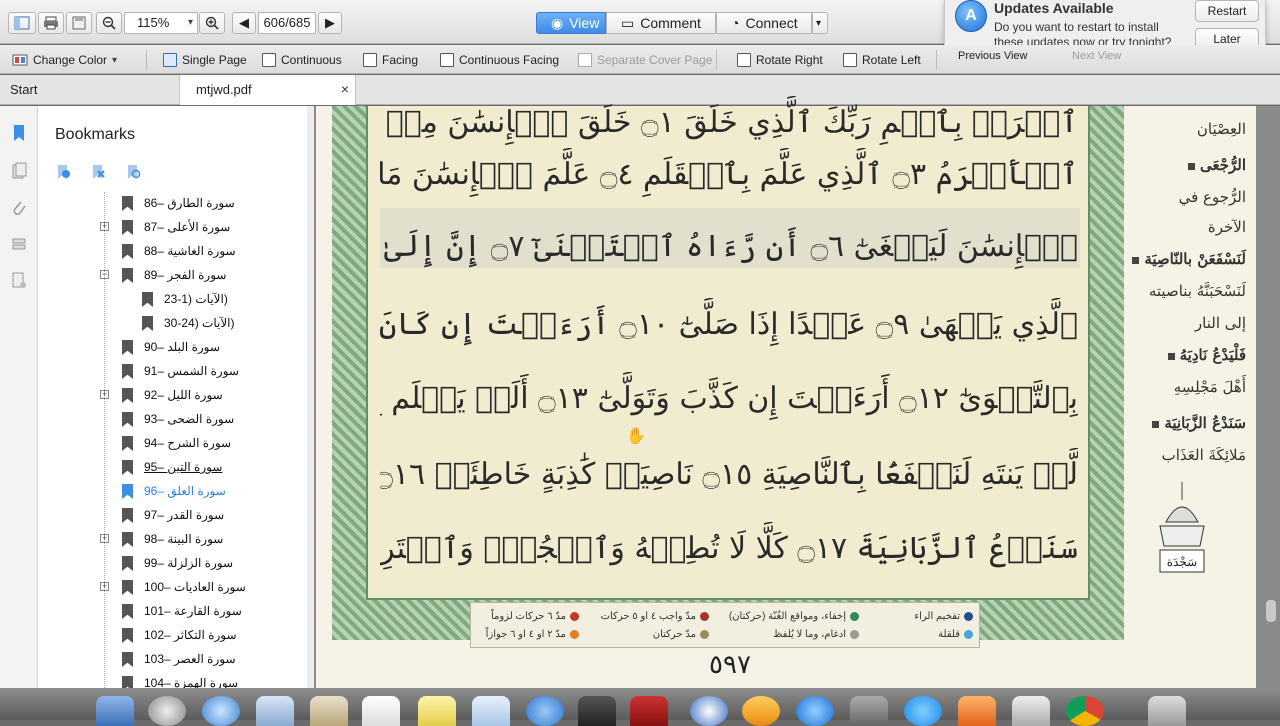  What do you see at coordinates (205, 60) in the screenshot?
I see `single-page-button: Single Page` at bounding box center [205, 60].